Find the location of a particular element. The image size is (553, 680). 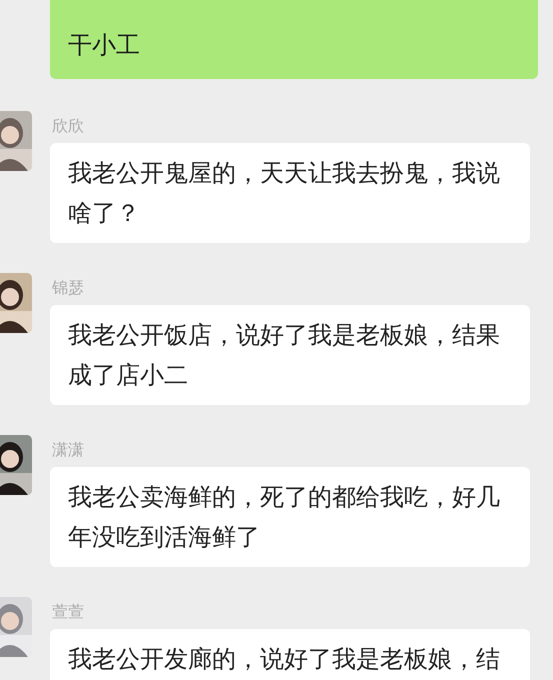

message-bubble: 我老公开鬼屋的，天天让我去扮鬼，我说啥了？ is located at coordinates (290, 193).